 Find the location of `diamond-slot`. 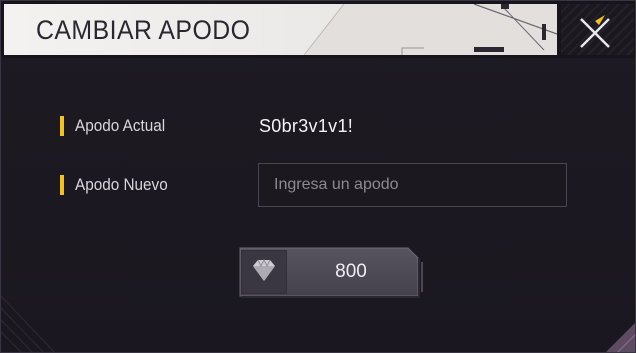

diamond-slot is located at coordinates (264, 272).